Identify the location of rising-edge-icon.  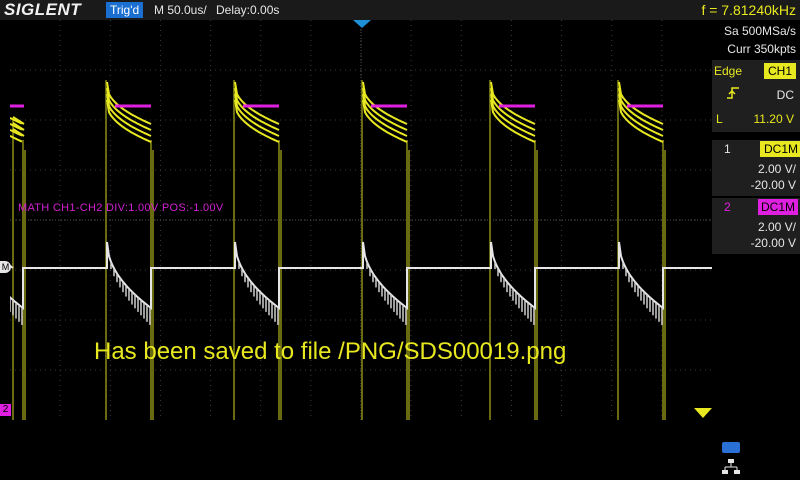
(733, 93).